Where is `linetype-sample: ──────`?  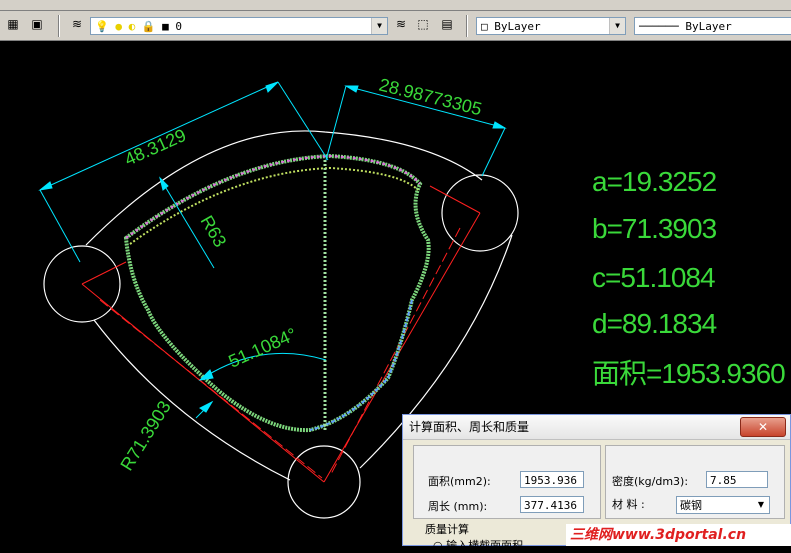
linetype-sample: ────── is located at coordinates (659, 26).